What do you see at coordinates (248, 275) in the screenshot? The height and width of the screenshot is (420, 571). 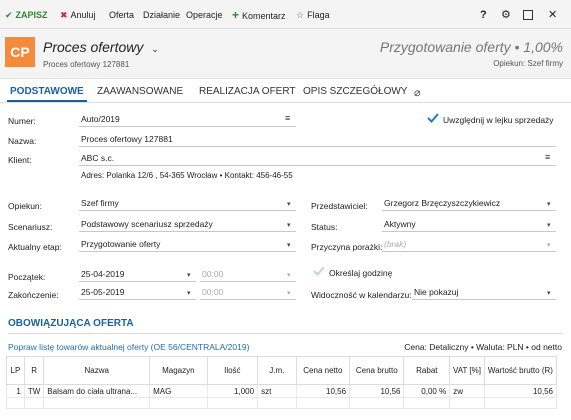 I see `poczatek-time: 00:00` at bounding box center [248, 275].